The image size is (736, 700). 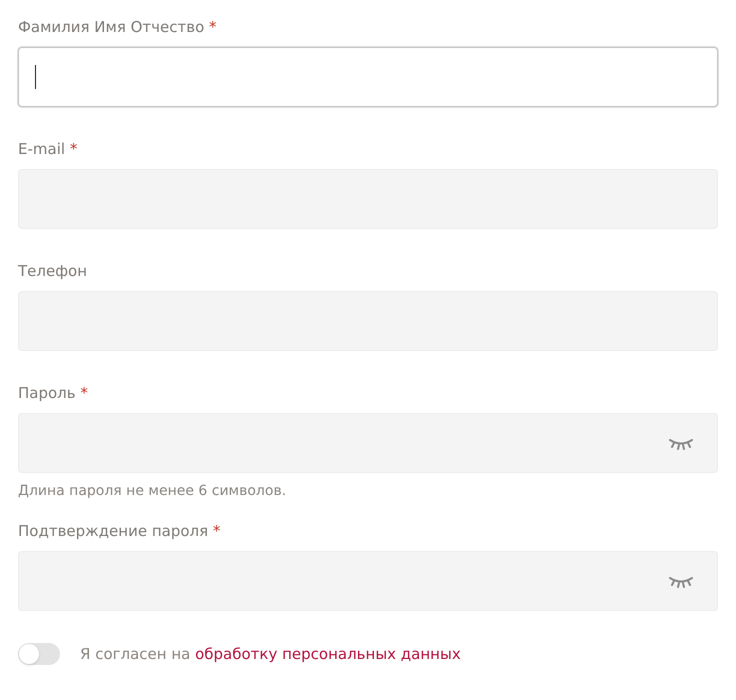 What do you see at coordinates (120, 531) in the screenshot?
I see `field-label: Подтверждение пароля *` at bounding box center [120, 531].